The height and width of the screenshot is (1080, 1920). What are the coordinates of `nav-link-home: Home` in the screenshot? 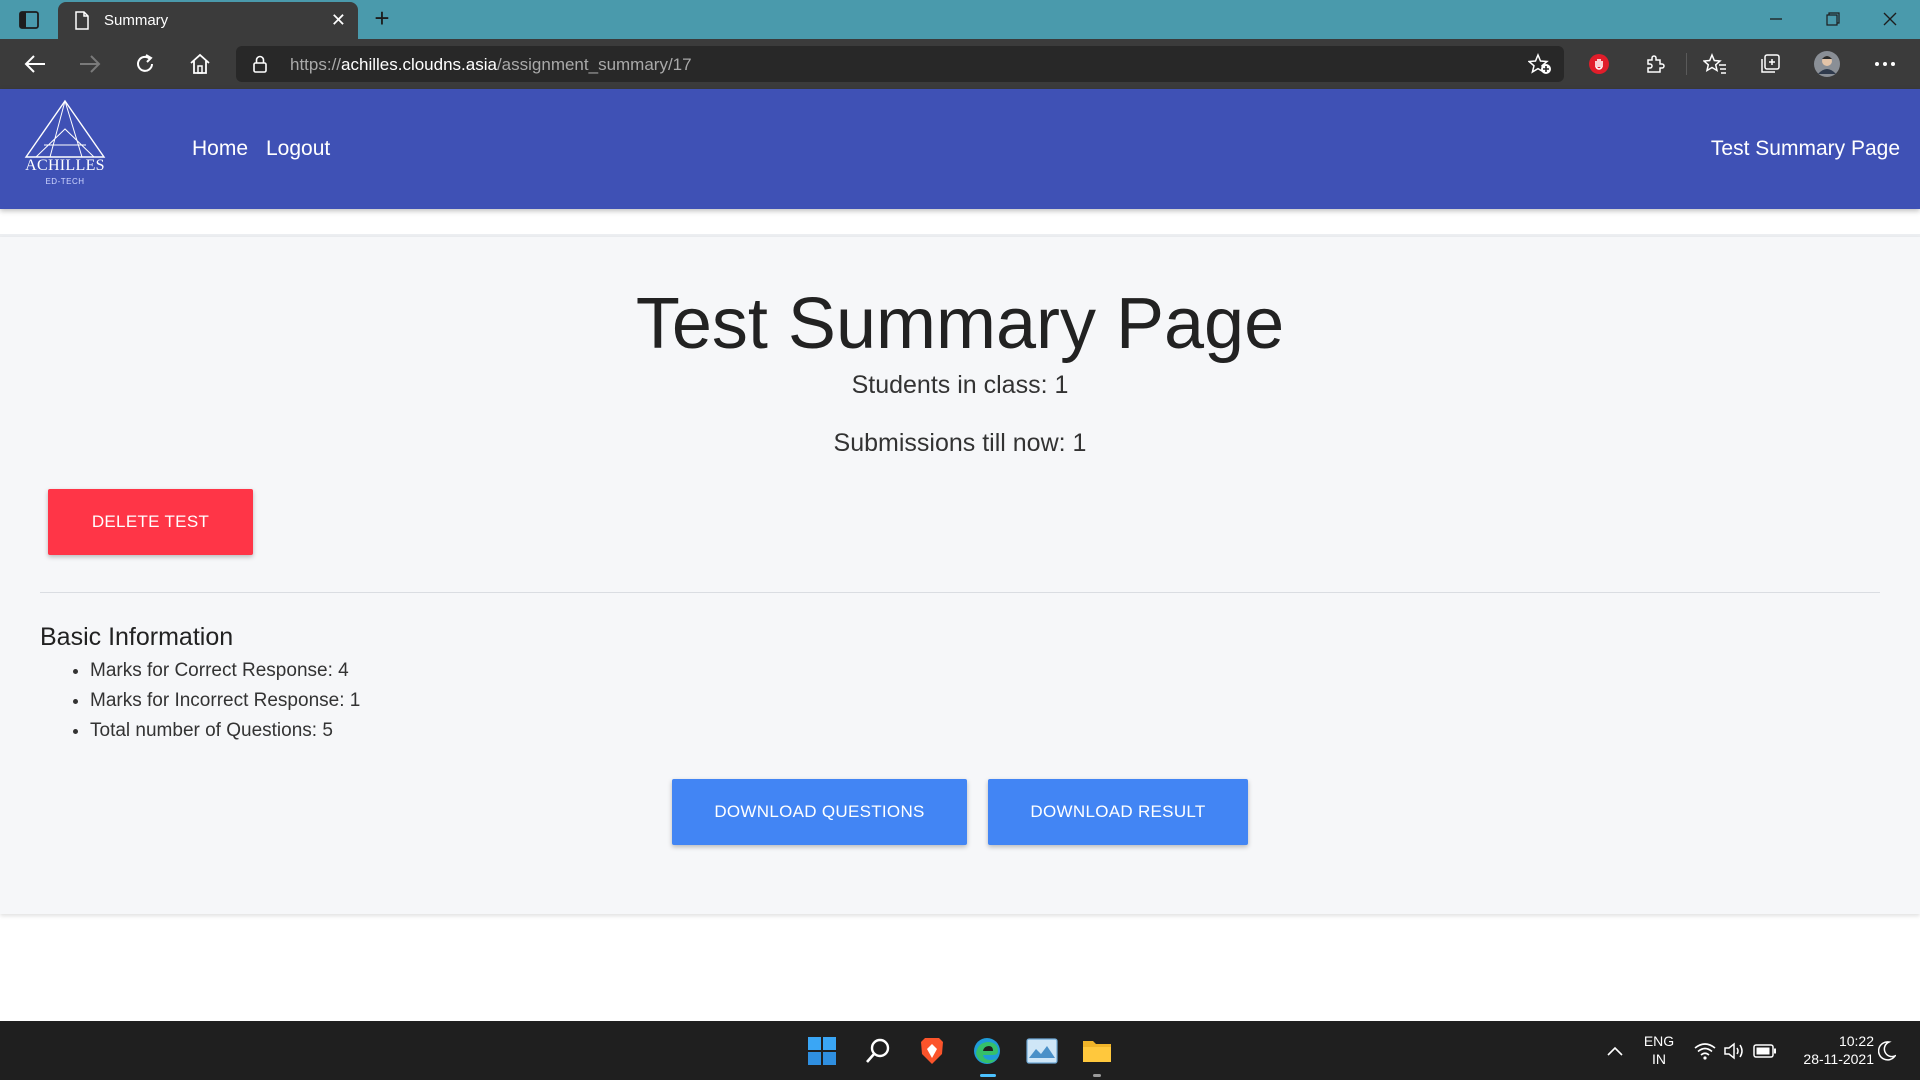 It's located at (220, 149).